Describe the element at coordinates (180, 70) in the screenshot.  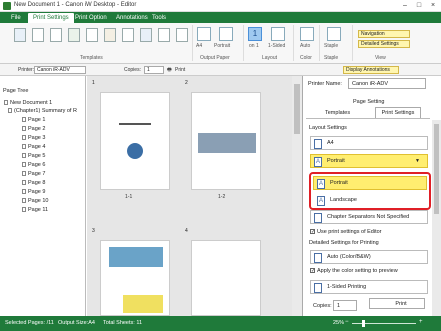
I see `toolbar-print-button: Print` at that location.